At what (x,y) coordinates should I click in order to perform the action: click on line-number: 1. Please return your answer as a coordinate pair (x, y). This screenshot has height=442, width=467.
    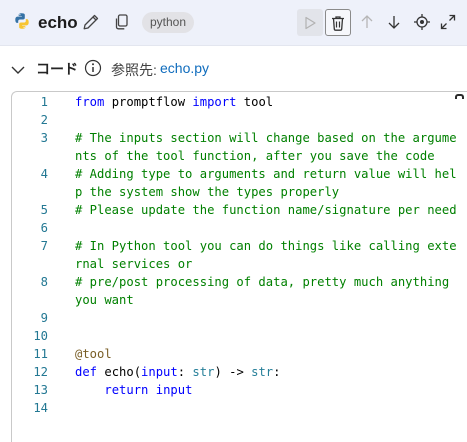
    Looking at the image, I should click on (44, 102).